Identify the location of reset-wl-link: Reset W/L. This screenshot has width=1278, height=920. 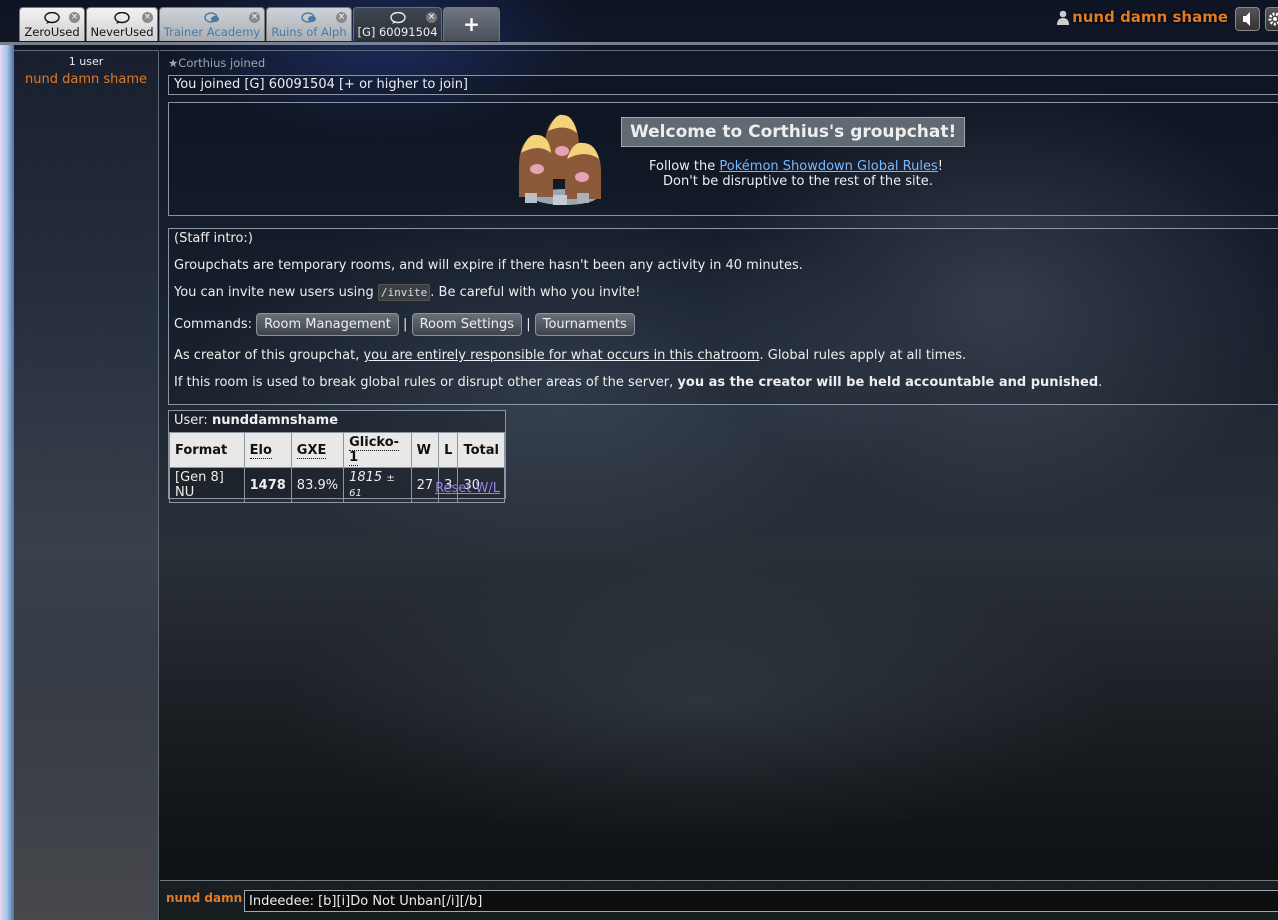
(467, 488).